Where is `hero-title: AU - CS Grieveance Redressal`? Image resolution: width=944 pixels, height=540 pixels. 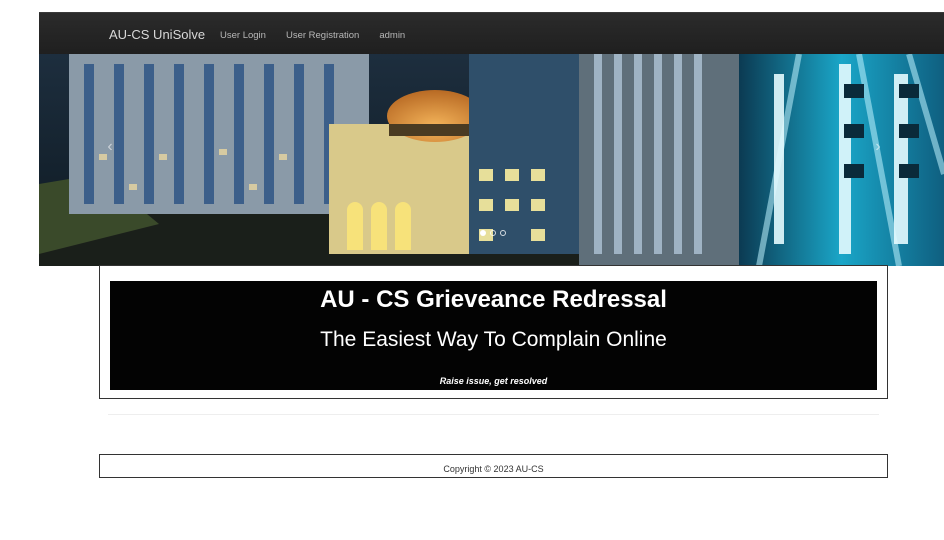 hero-title: AU - CS Grieveance Redressal is located at coordinates (493, 299).